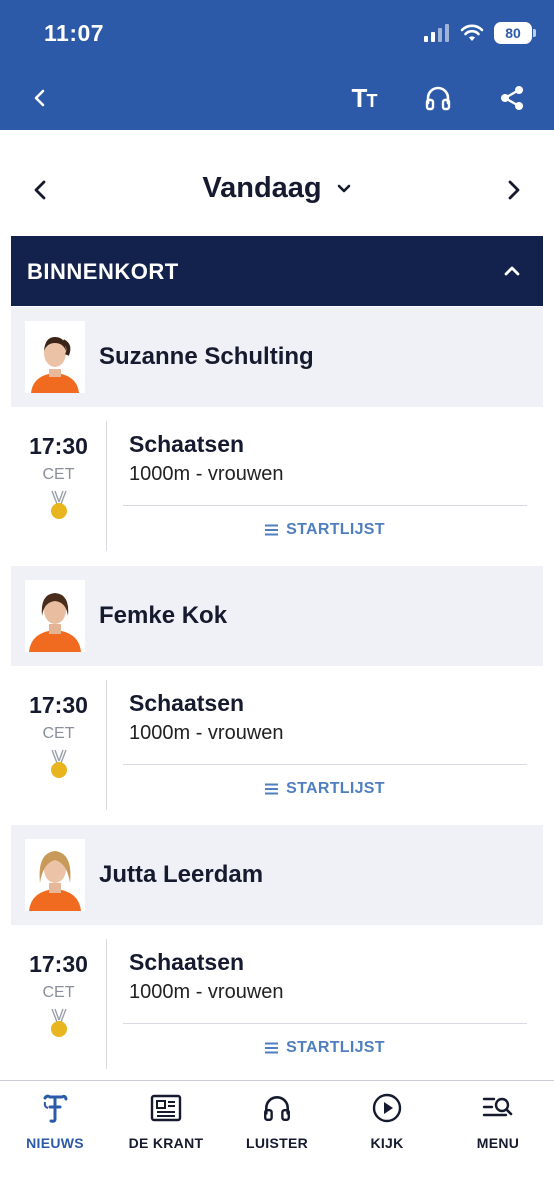  I want to click on date-selector: Vandaag, so click(277, 188).